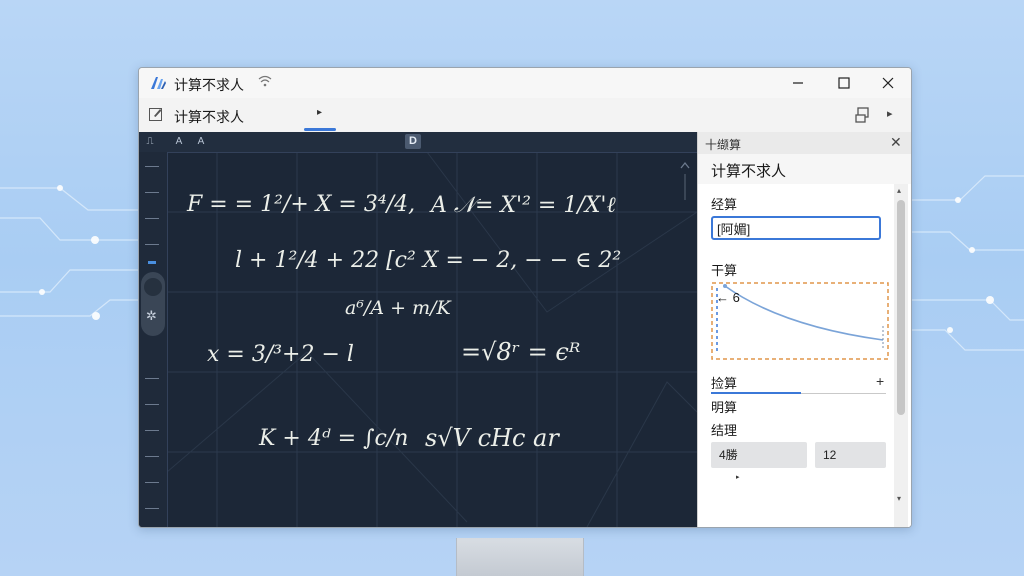 This screenshot has height=576, width=1024. Describe the element at coordinates (320, 129) in the screenshot. I see `active-tab-indicator` at that location.